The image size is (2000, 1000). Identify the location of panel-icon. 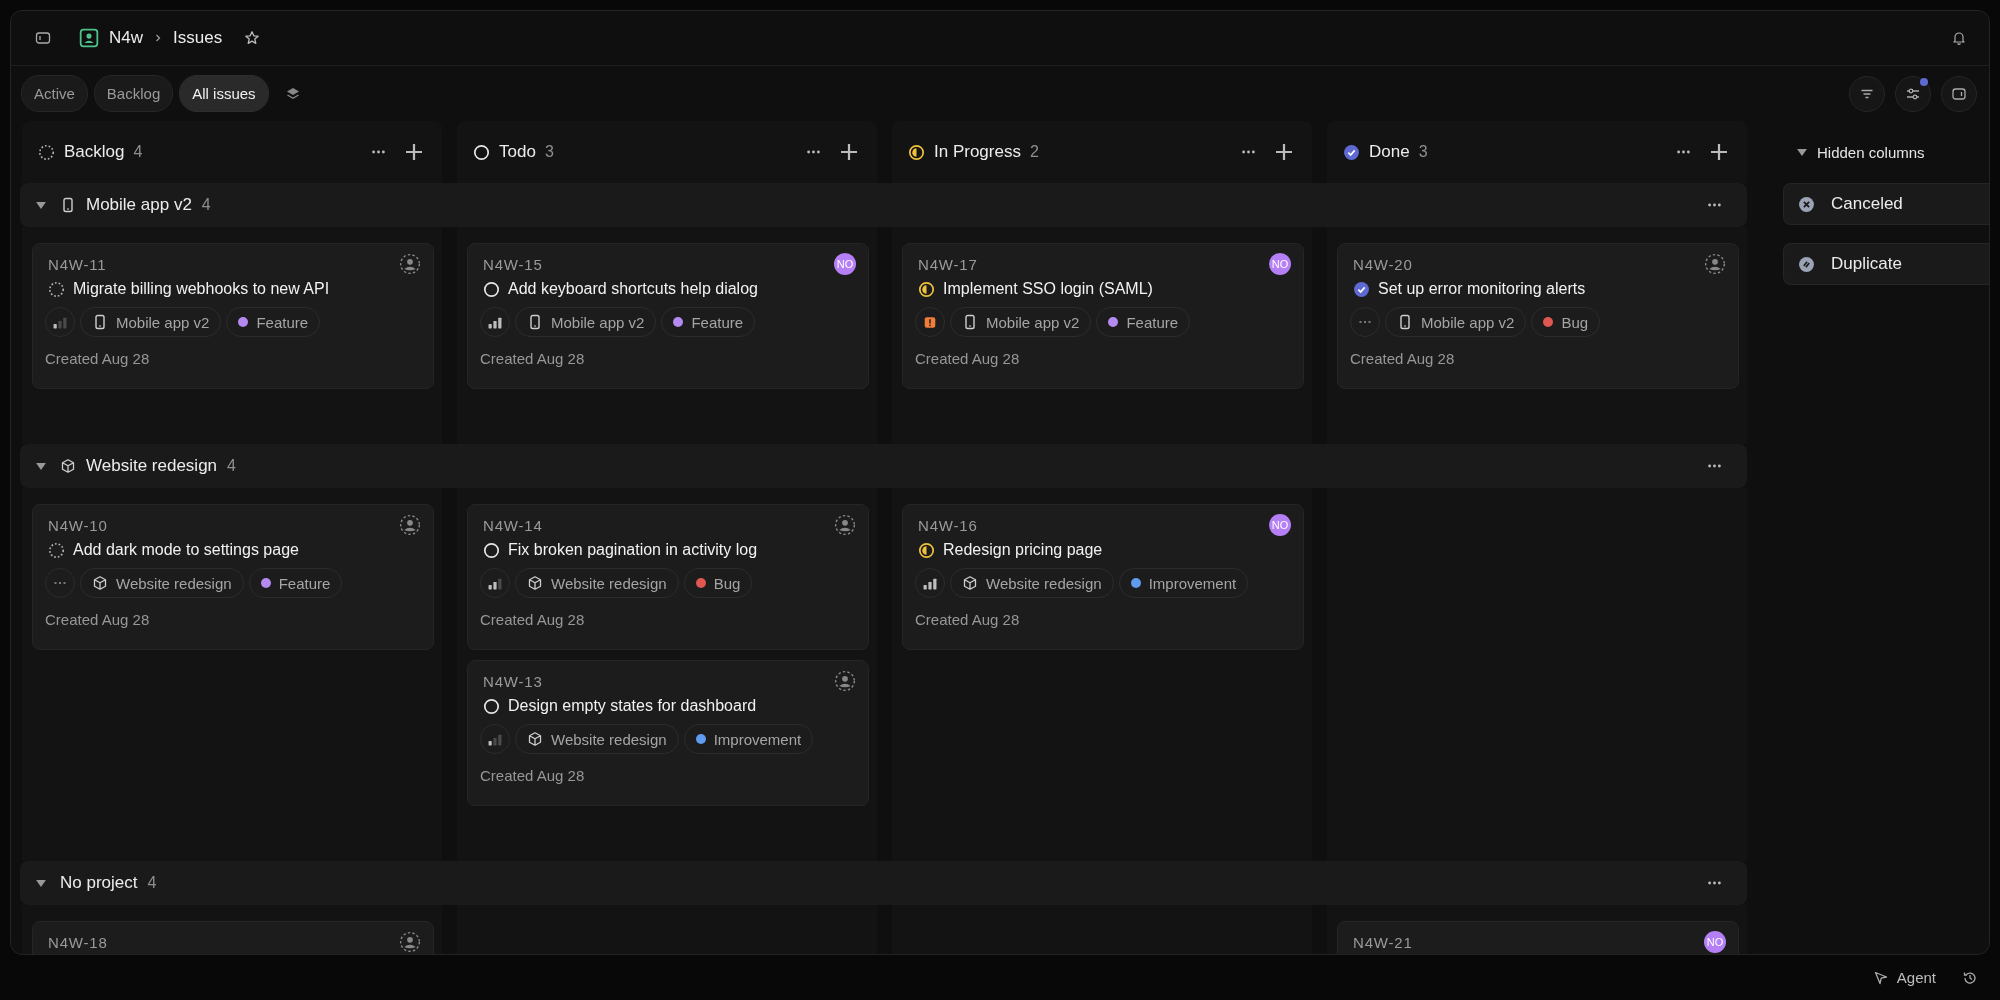
(1959, 93).